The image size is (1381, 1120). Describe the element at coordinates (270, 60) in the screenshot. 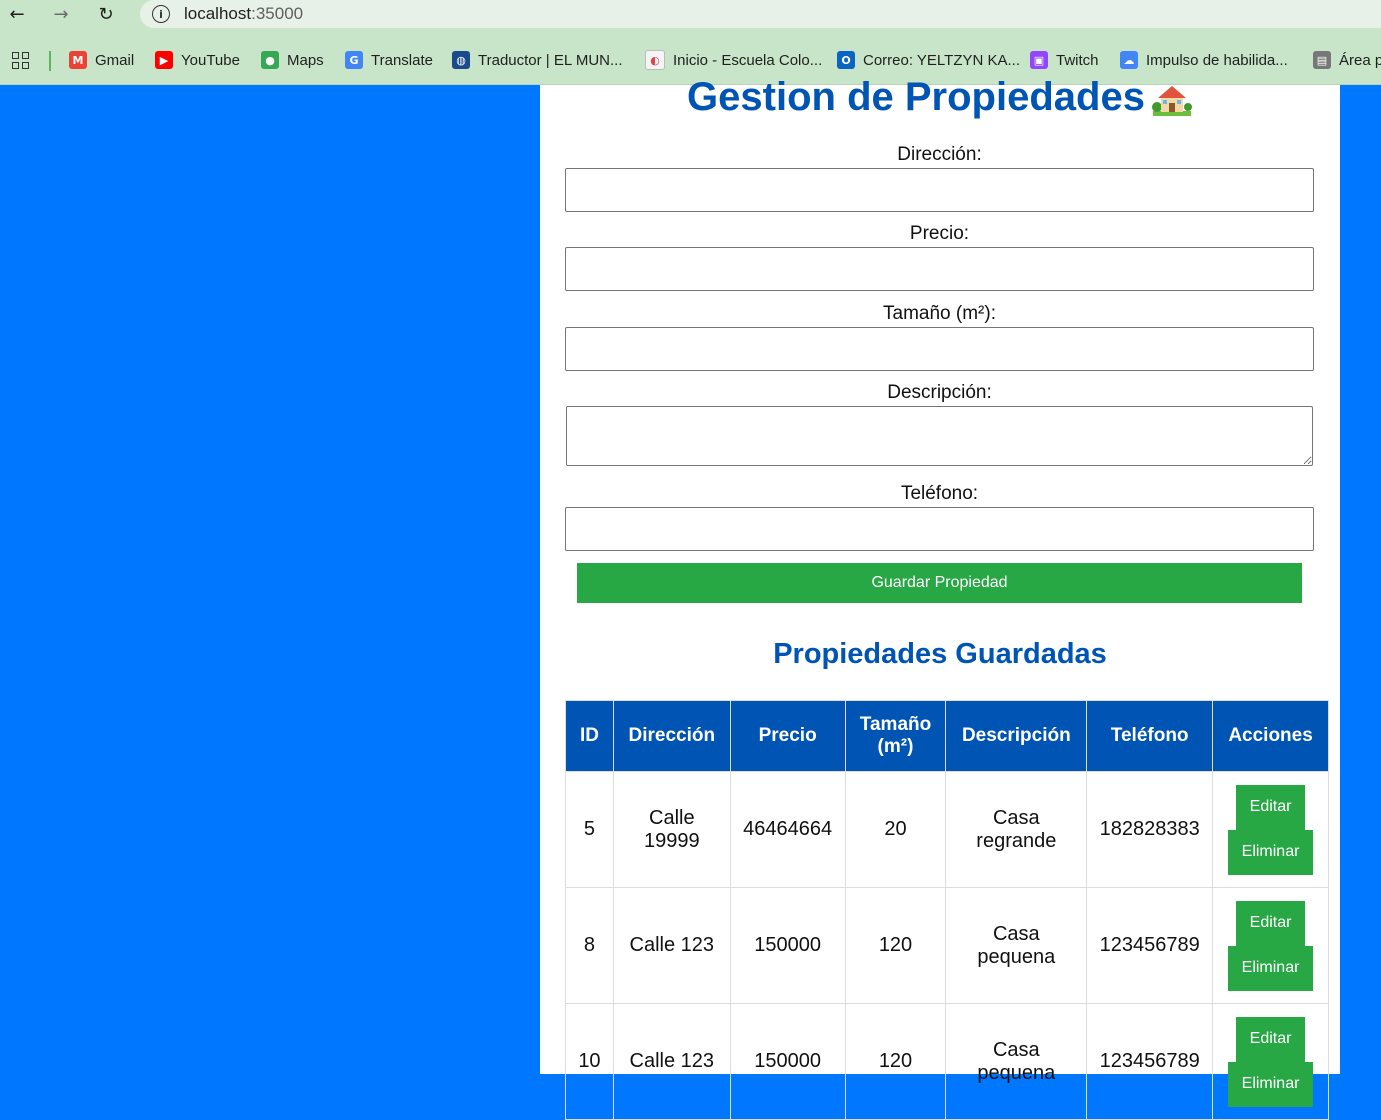

I see `maps-icon: ●` at that location.